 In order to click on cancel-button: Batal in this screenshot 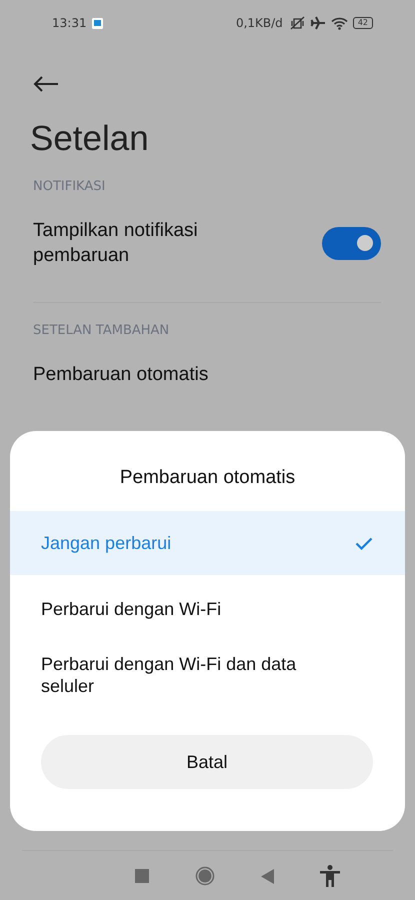, I will do `click(207, 762)`.